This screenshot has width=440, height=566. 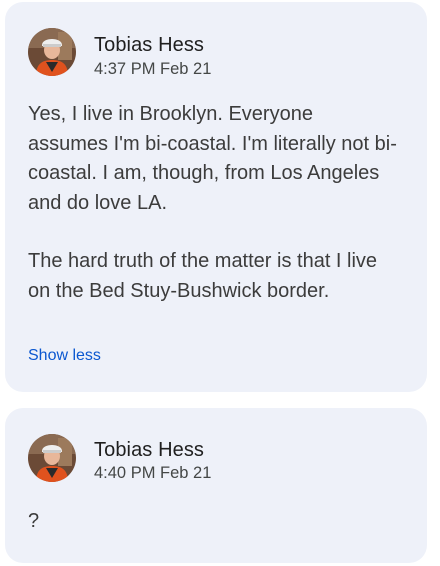 What do you see at coordinates (153, 69) in the screenshot?
I see `message-timestamp: 4:37 PM Feb 21` at bounding box center [153, 69].